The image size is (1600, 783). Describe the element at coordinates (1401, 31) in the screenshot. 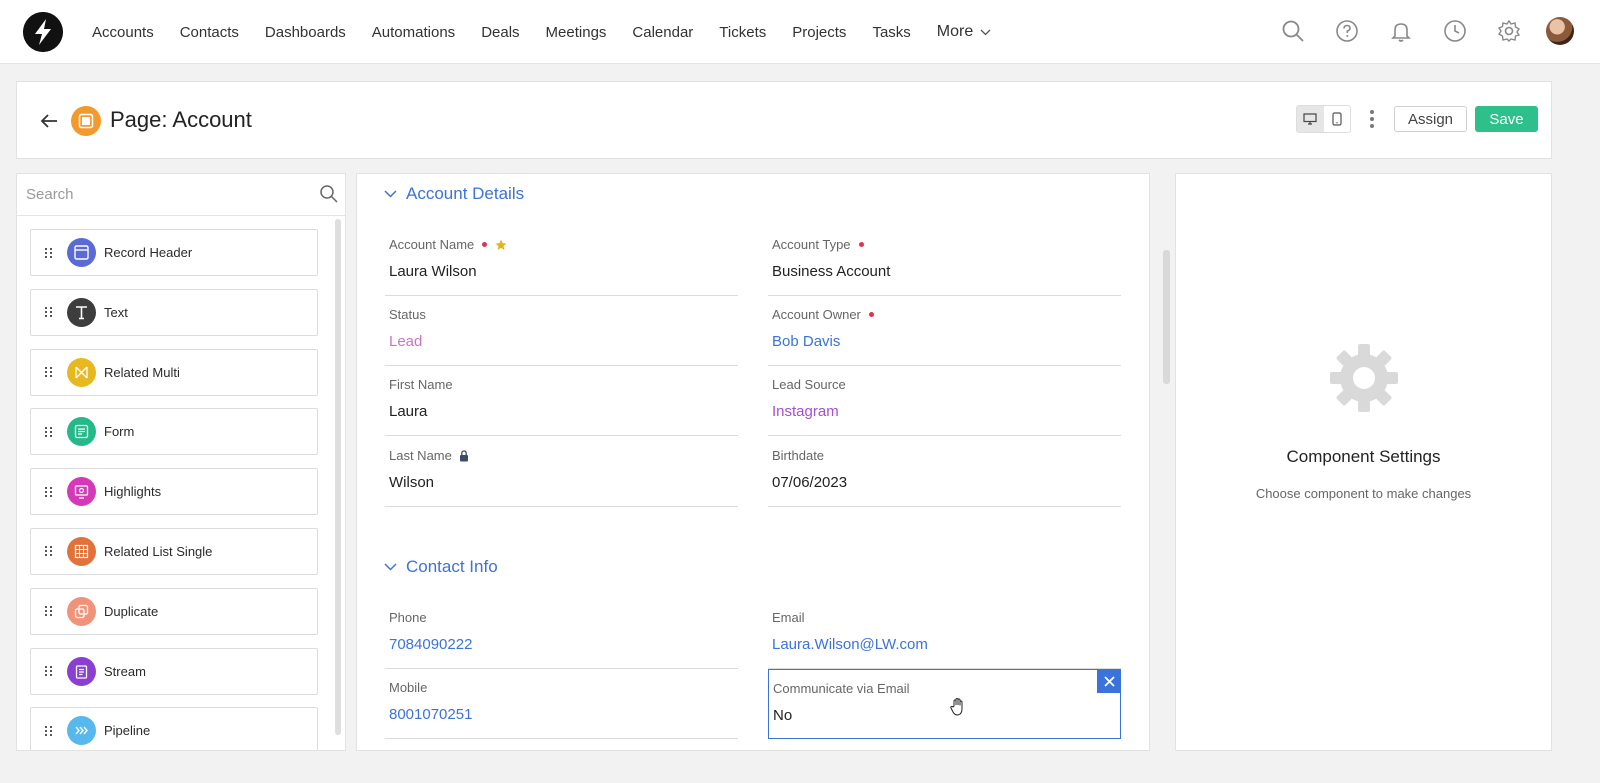

I see `bell-icon` at that location.